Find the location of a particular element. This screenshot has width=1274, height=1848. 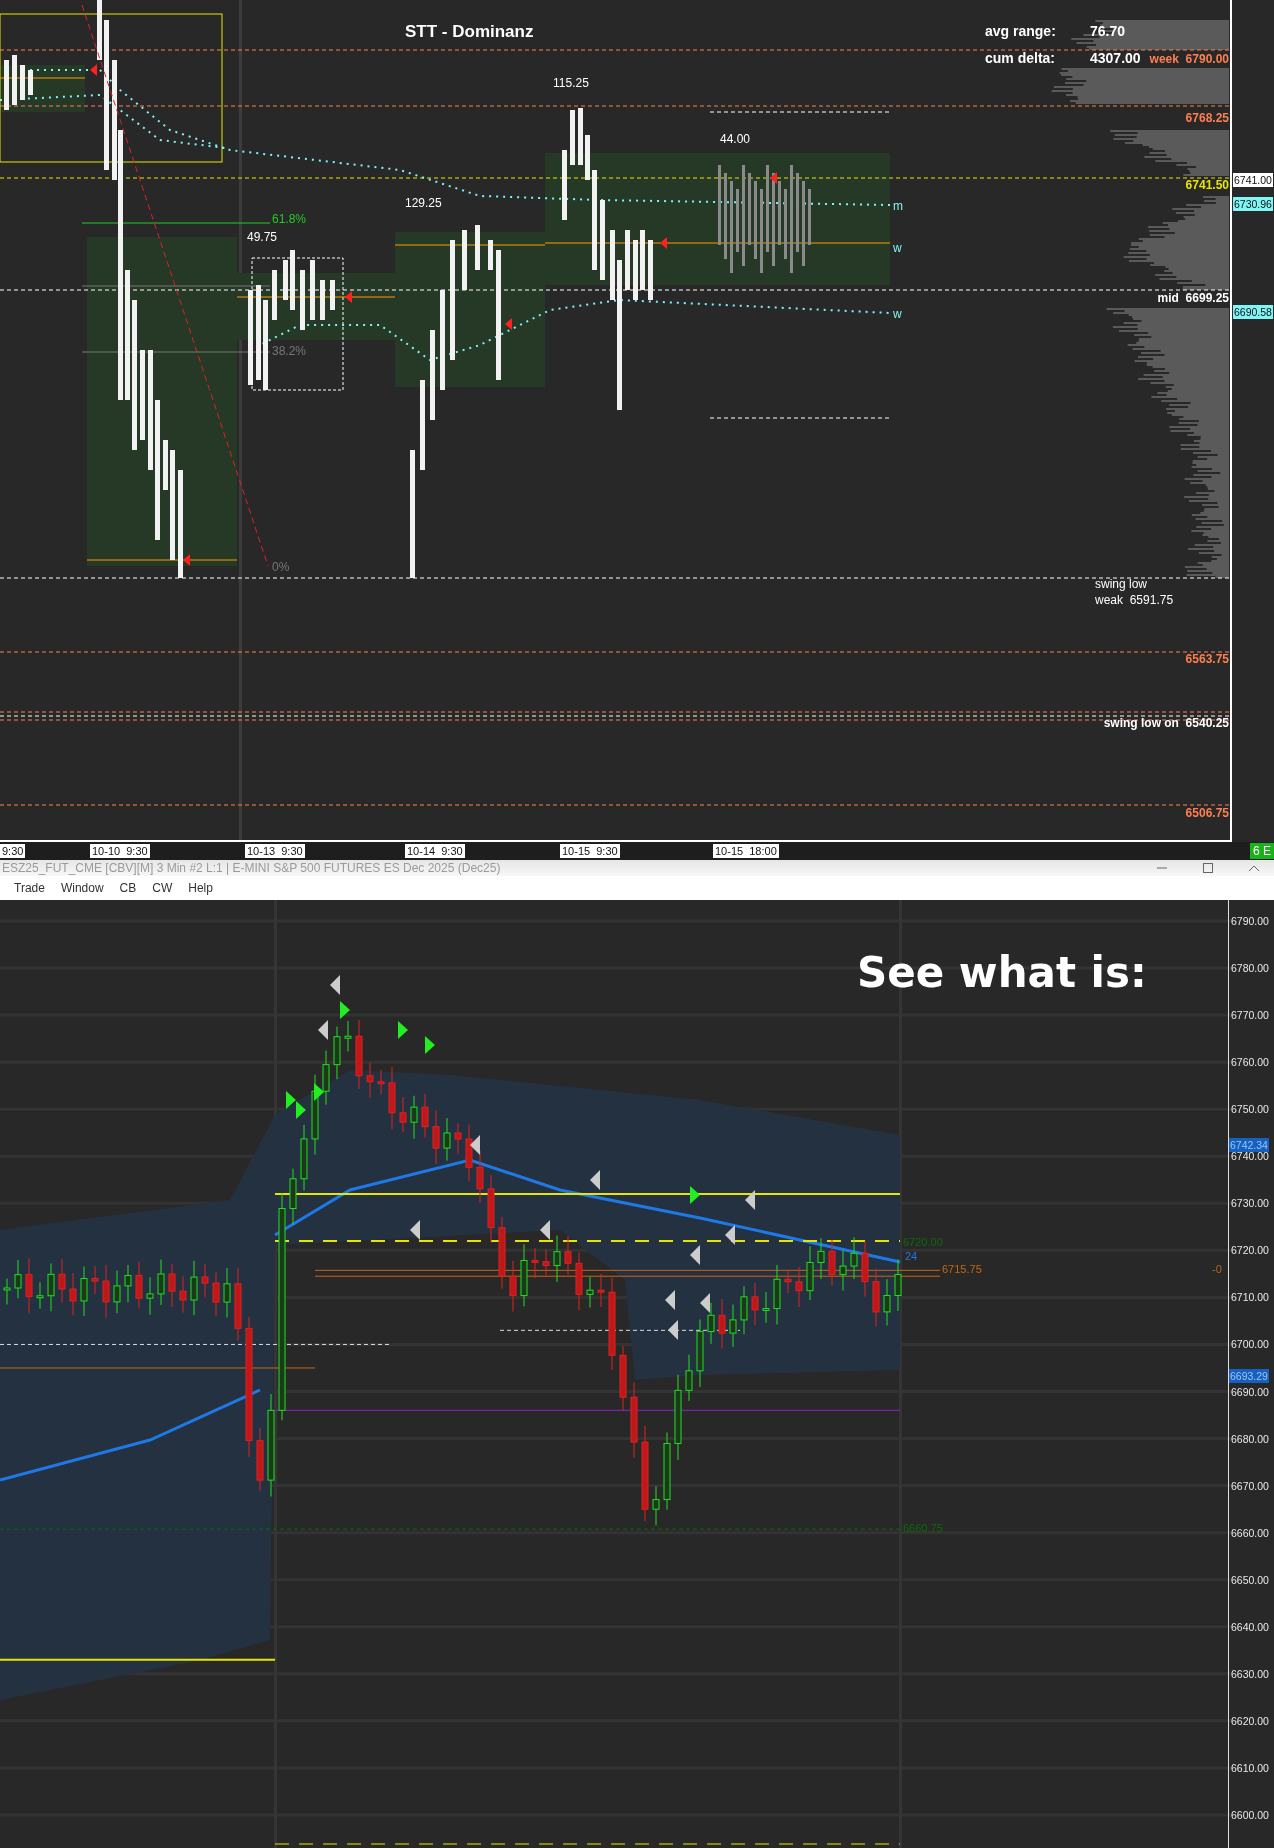

swing-low-note: swing low is located at coordinates (1121, 584).